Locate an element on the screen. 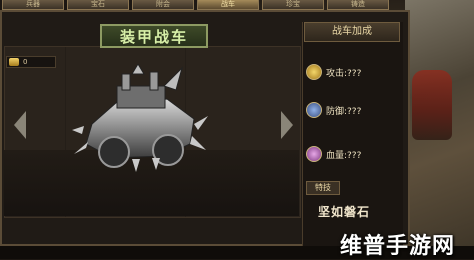 This screenshot has height=260, width=474. tab-bar: 兵器 宝石 附会 战车 珍宝 铸造 is located at coordinates (206, 5).